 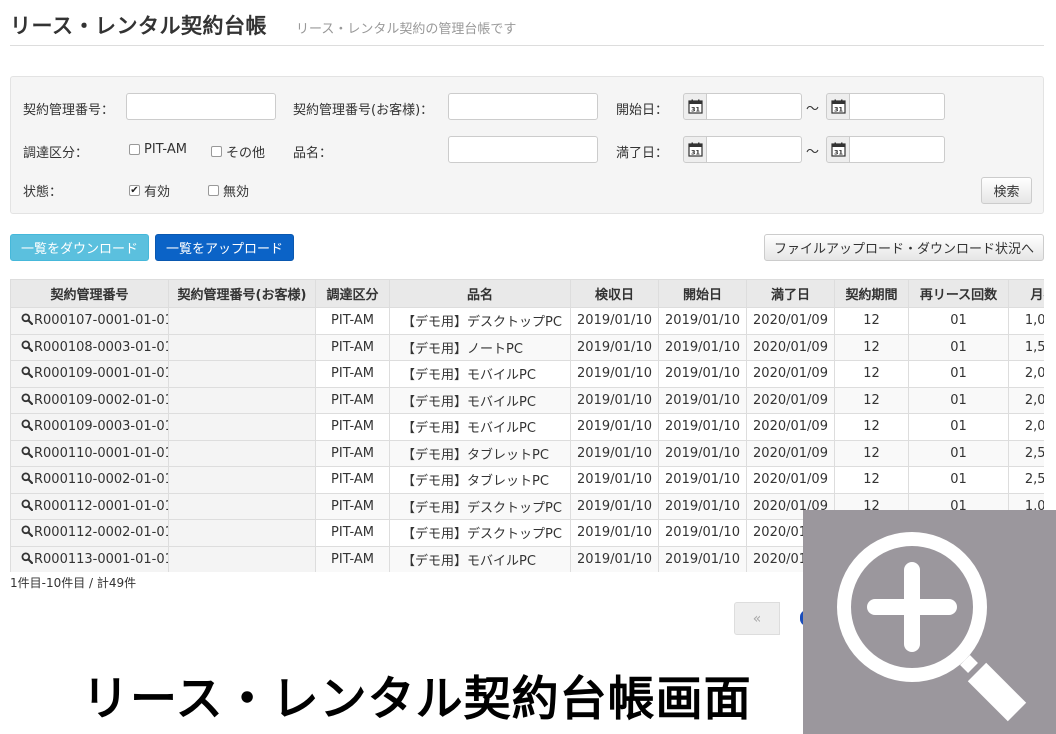 I want to click on cell-contract-no: R000109-0002-01-01, so click(x=89, y=400).